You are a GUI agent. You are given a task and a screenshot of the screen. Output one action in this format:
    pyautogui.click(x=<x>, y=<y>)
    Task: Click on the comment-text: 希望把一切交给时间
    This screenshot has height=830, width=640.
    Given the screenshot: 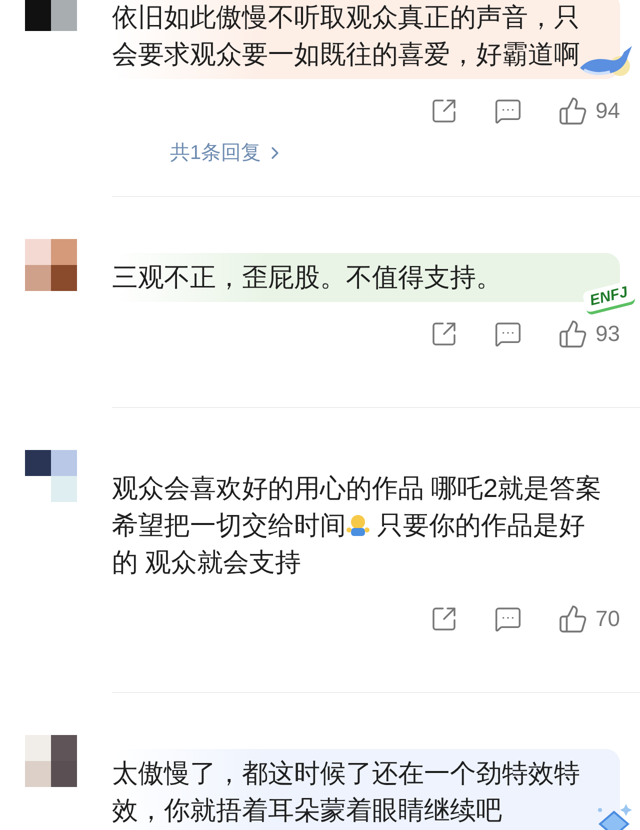 What is the action you would take?
    pyautogui.click(x=229, y=525)
    